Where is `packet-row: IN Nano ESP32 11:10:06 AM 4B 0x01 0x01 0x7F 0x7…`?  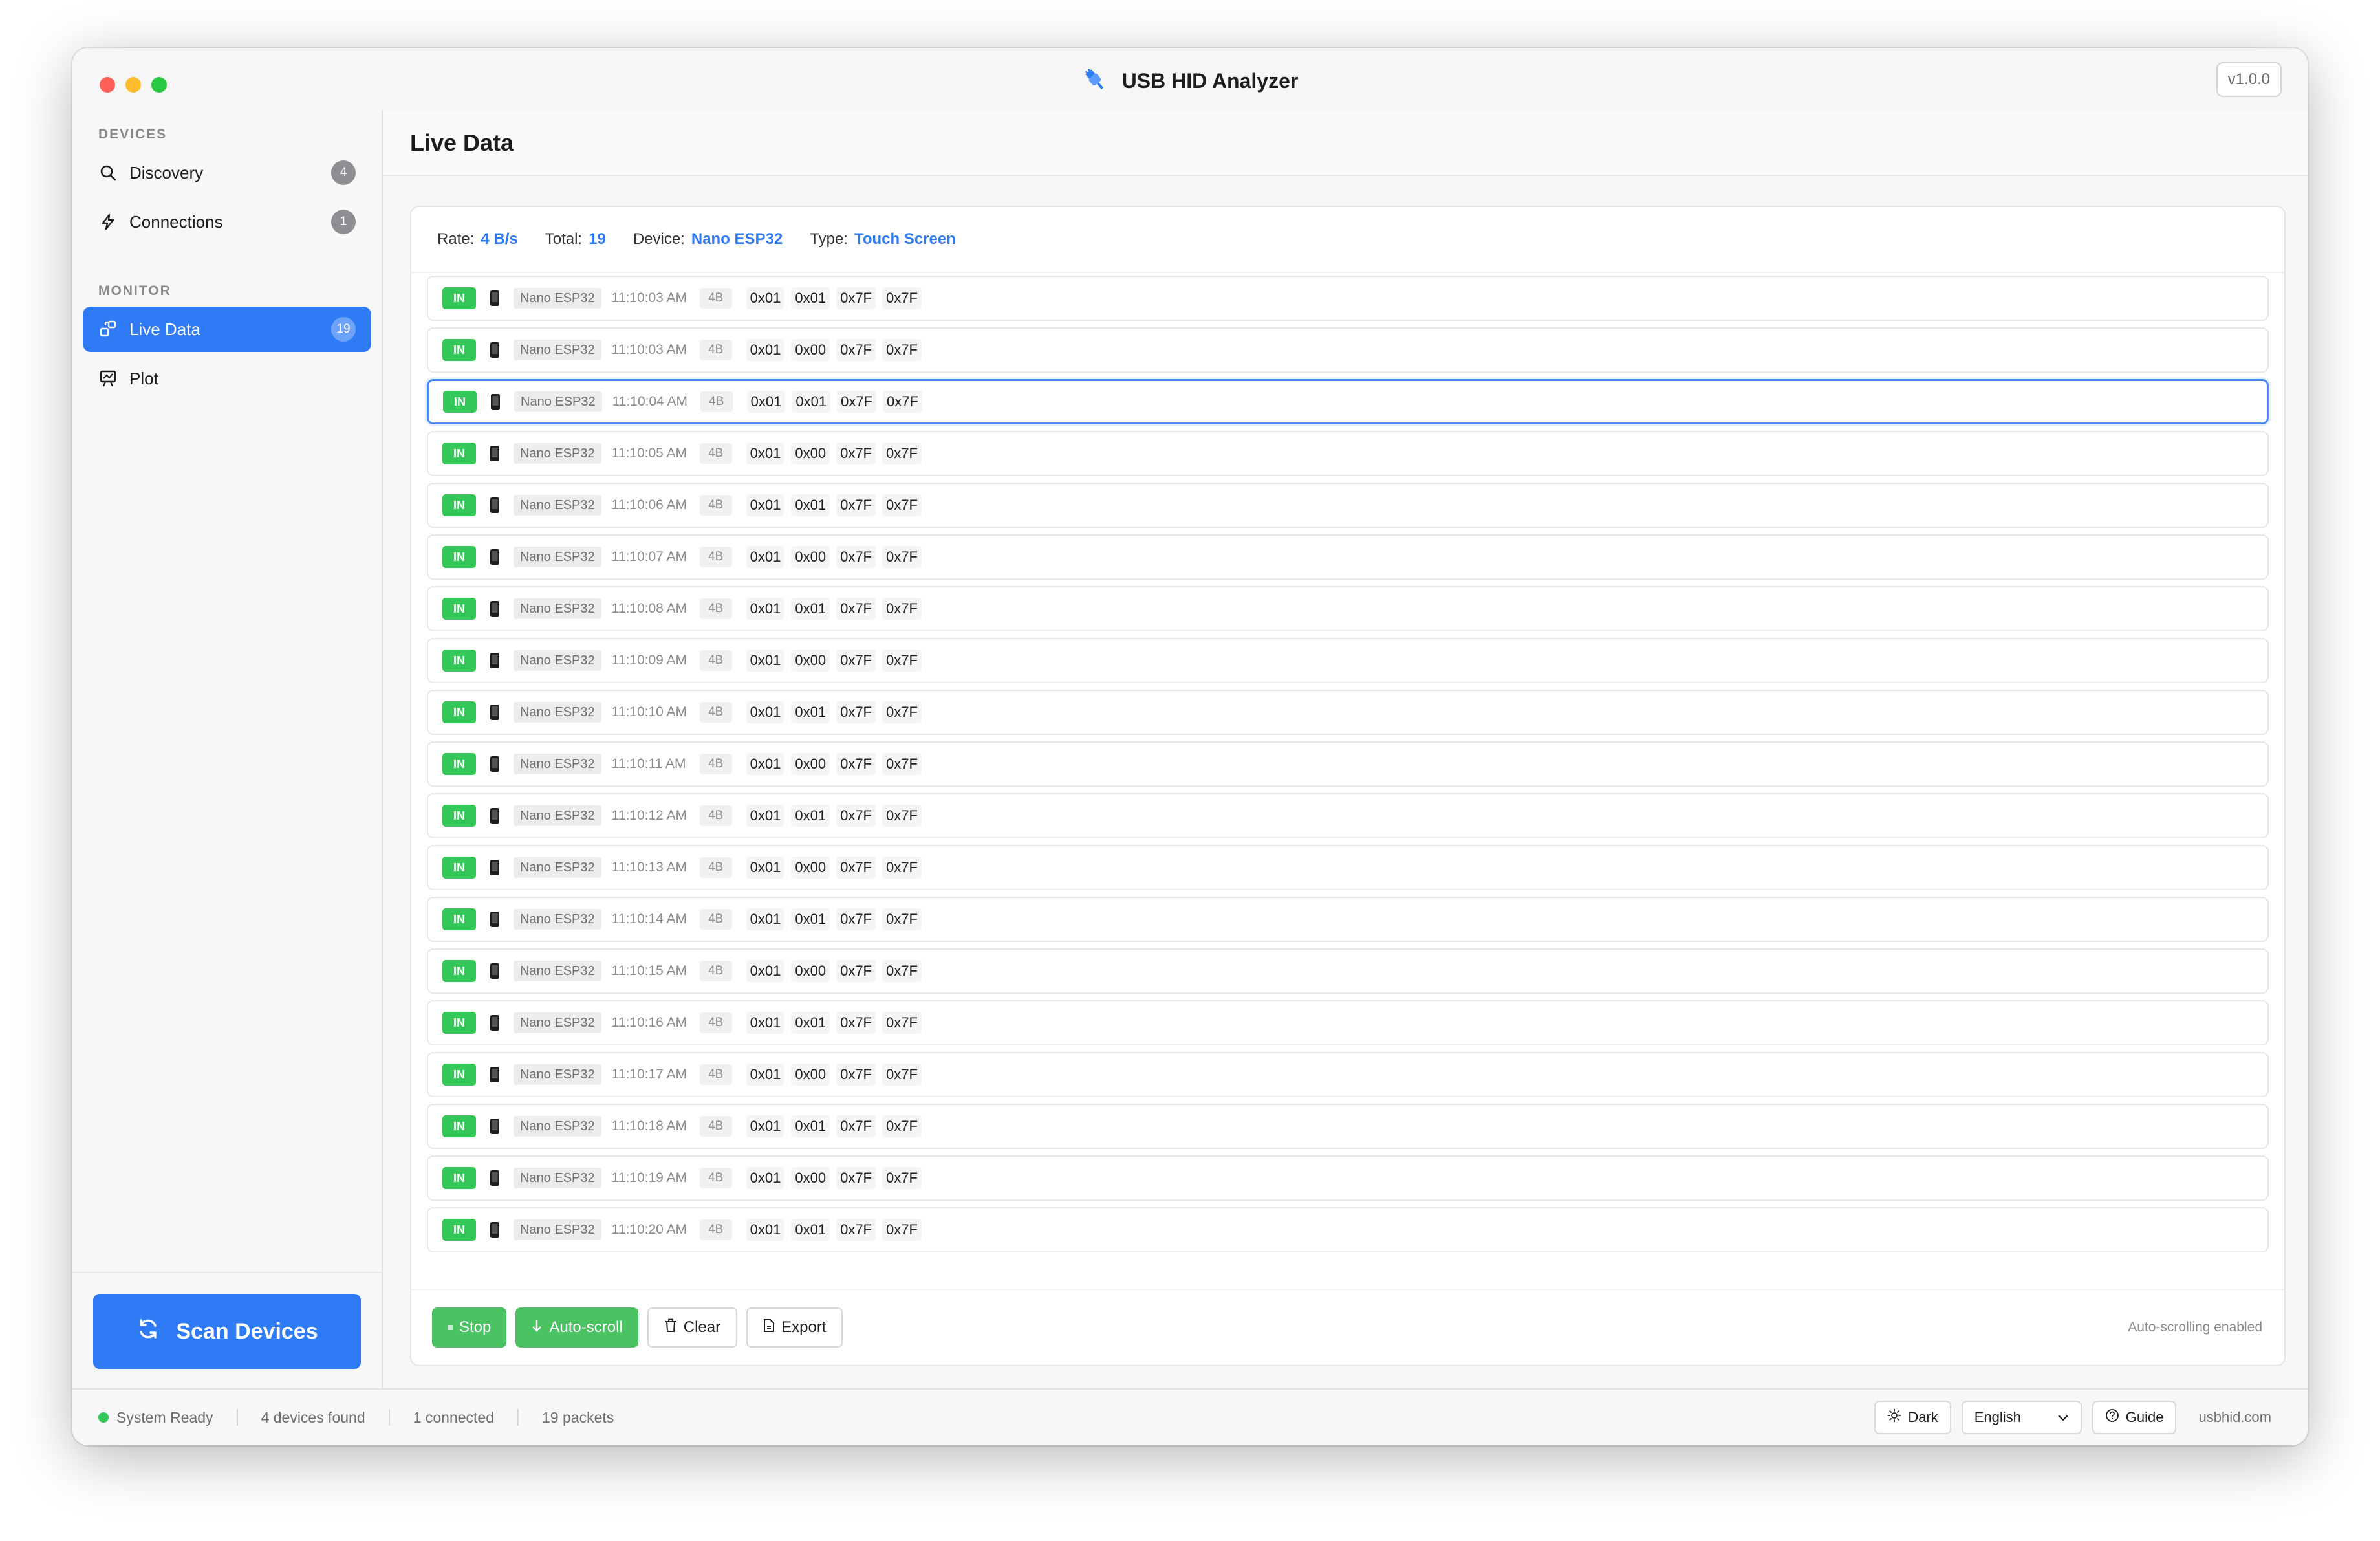 packet-row: IN Nano ESP32 11:10:06 AM 4B 0x01 0x01 0x7F 0x7… is located at coordinates (1348, 505).